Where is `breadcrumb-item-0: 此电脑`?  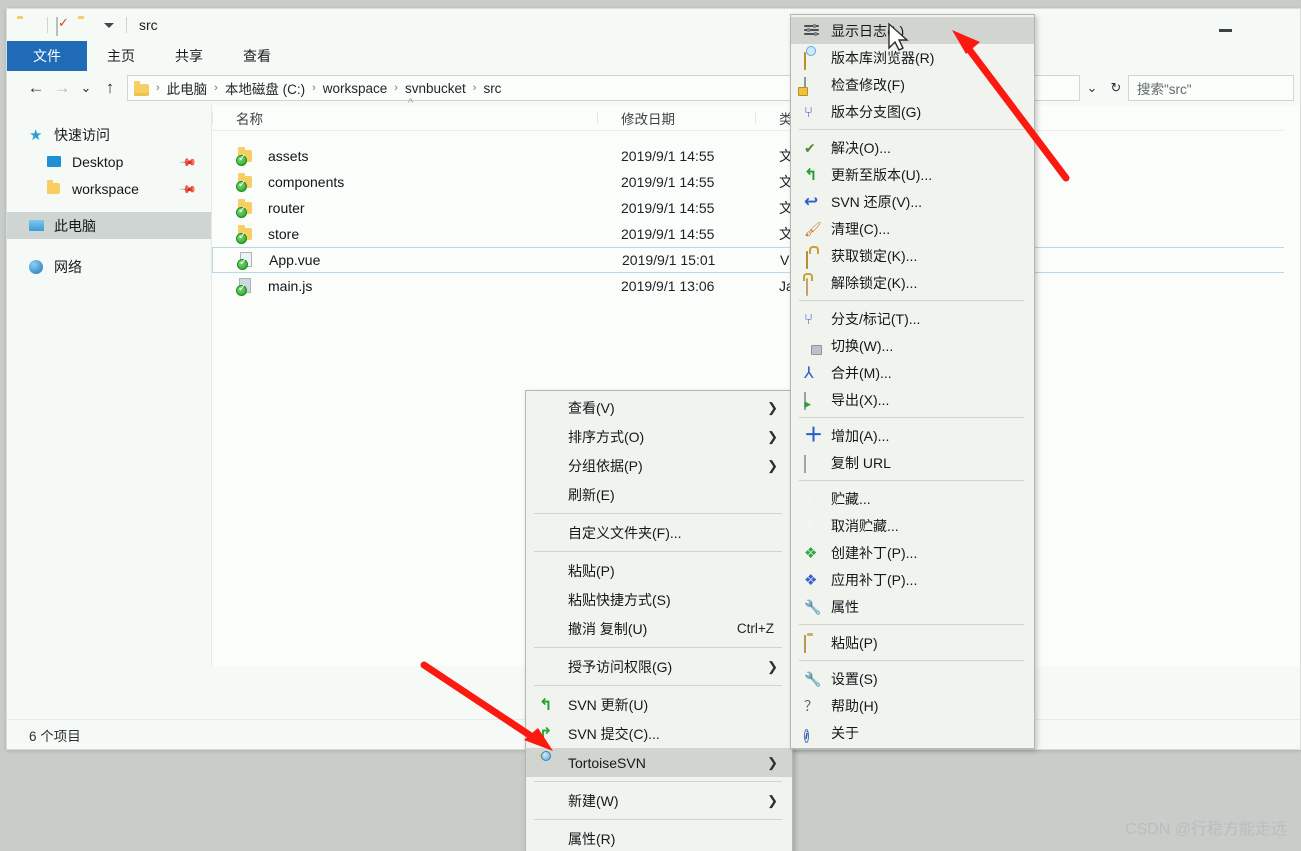
breadcrumb-item-0: 此电脑 is located at coordinates (187, 88).